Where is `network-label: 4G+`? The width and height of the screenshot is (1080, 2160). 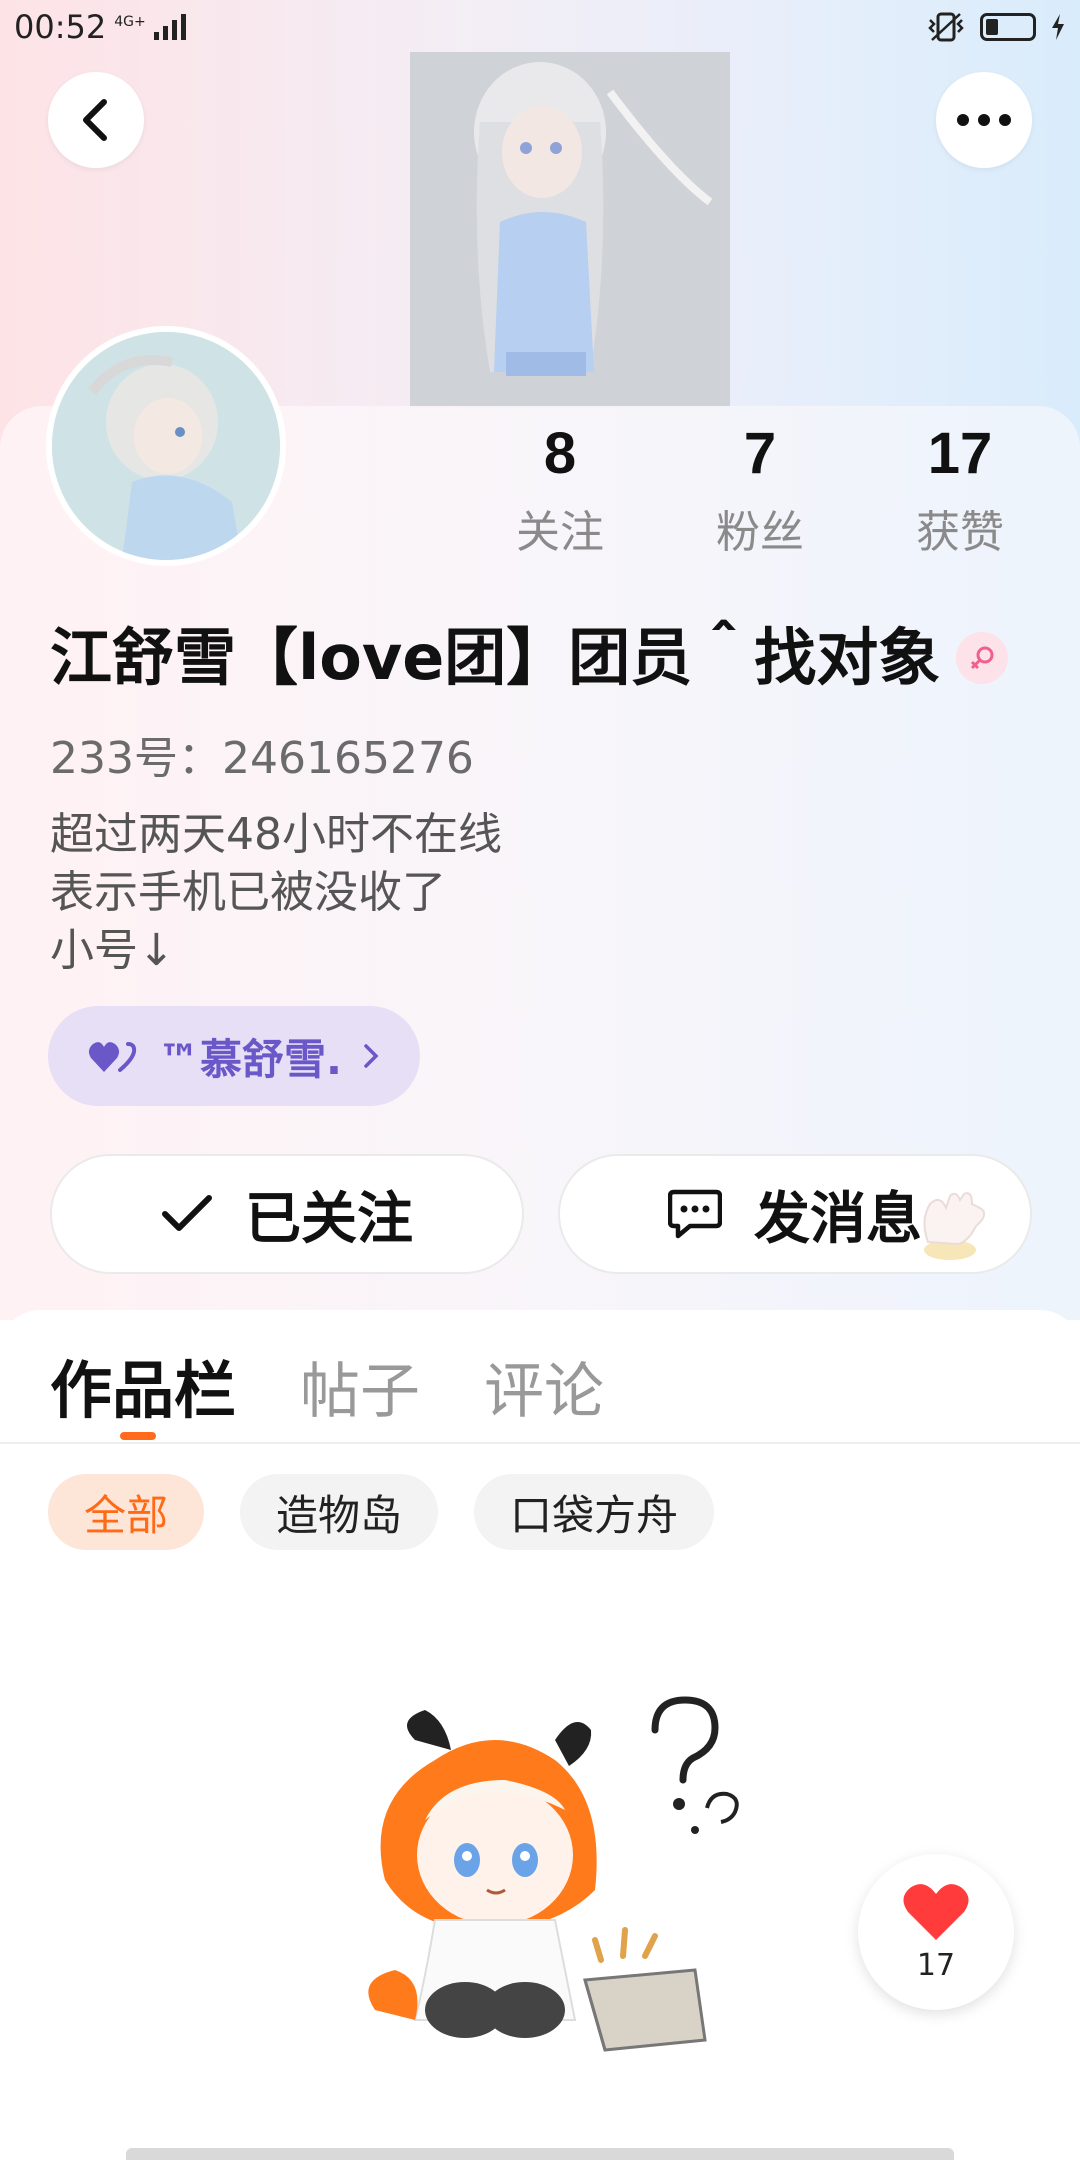 network-label: 4G+ is located at coordinates (130, 22).